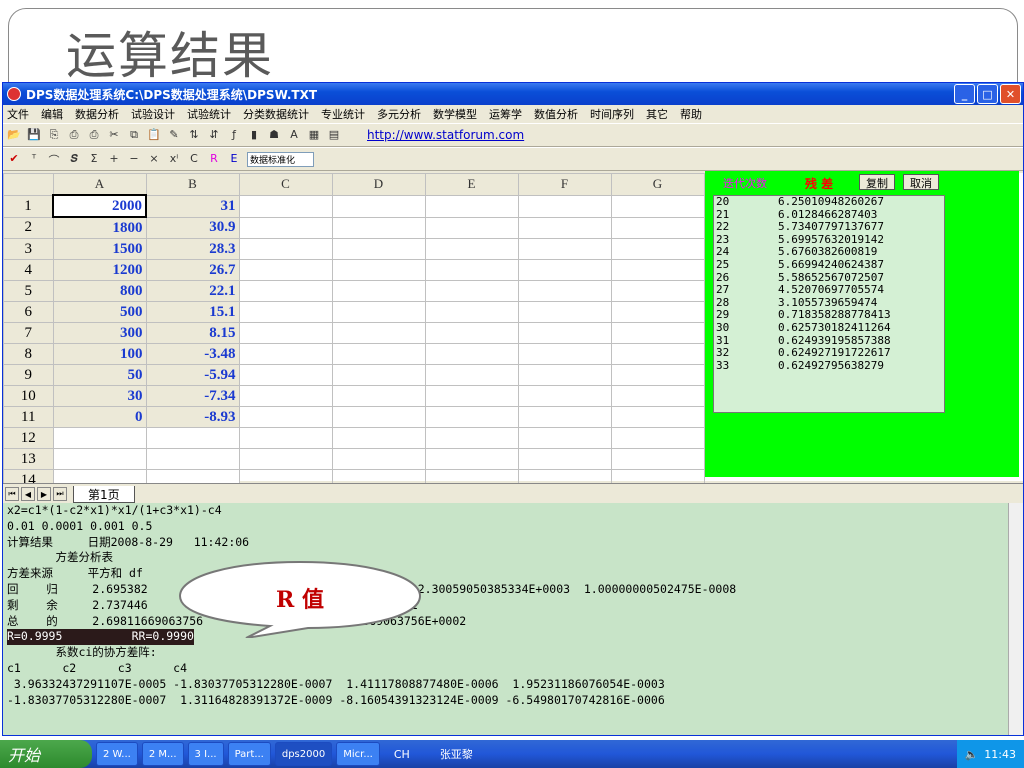  Describe the element at coordinates (192, 249) in the screenshot. I see `cell-b: 28.3` at that location.